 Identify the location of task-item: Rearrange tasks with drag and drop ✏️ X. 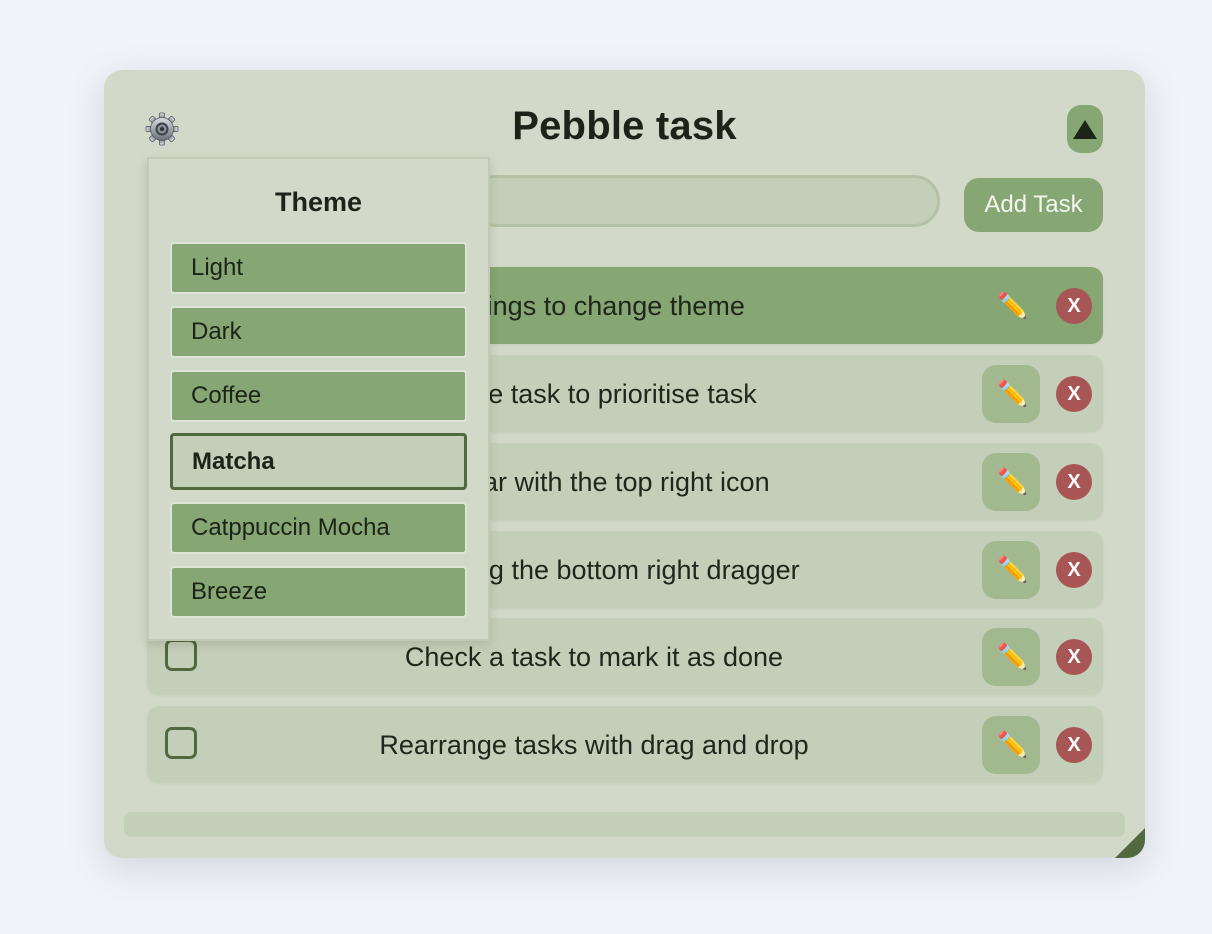
(625, 744).